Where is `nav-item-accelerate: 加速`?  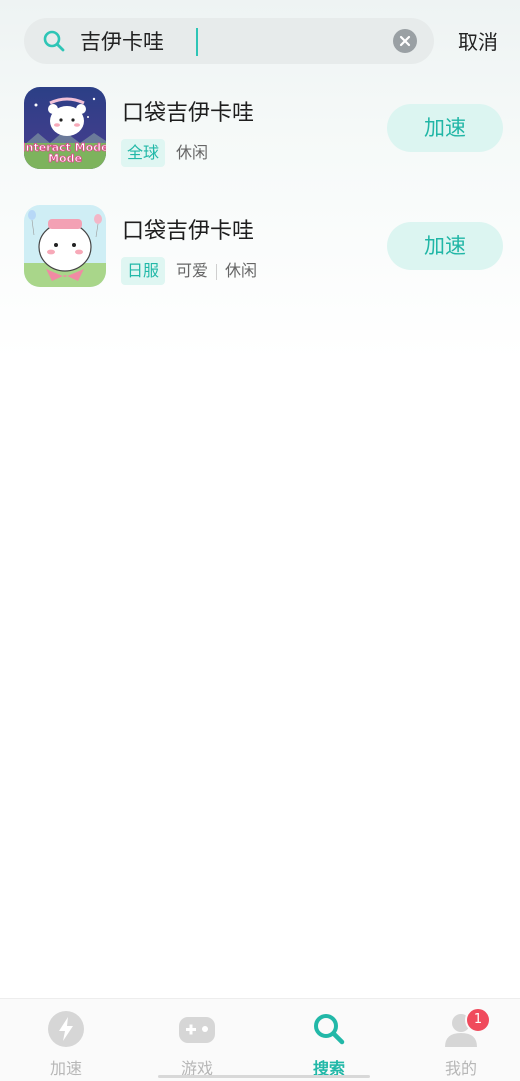 nav-item-accelerate: 加速 is located at coordinates (66, 1040).